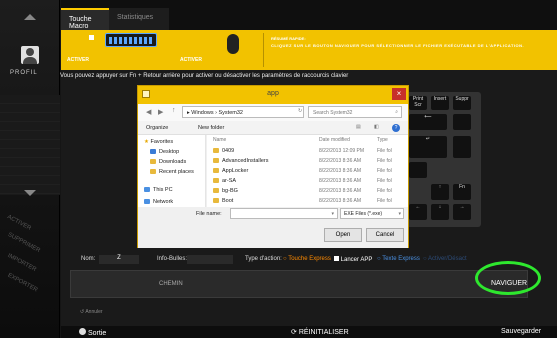 This screenshot has height=338, width=557. I want to click on nav-network: Network, so click(158, 202).